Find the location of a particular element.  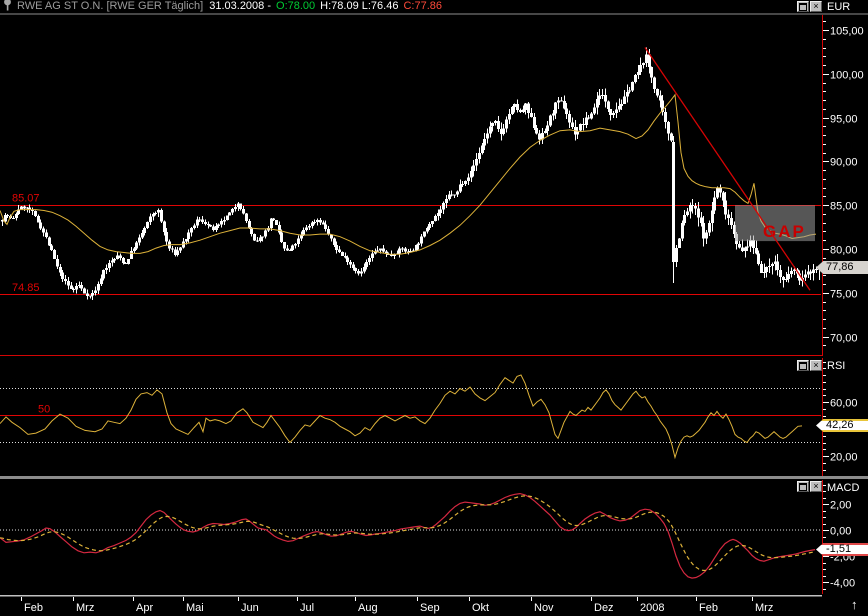

rsi-panel: 50 is located at coordinates (410, 417).